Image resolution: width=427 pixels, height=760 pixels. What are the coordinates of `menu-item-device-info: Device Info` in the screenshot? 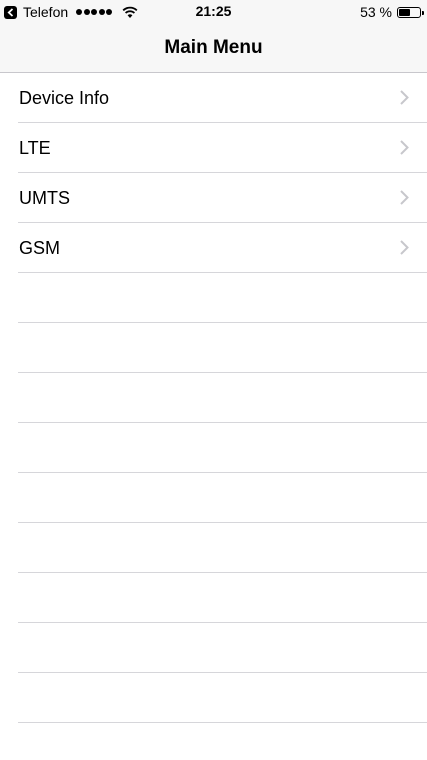 It's located at (213, 98).